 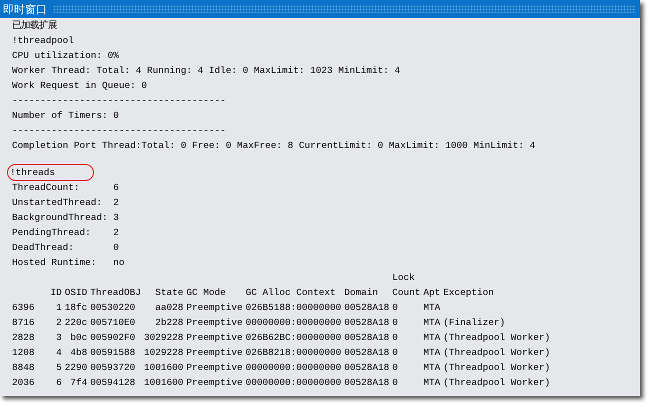 What do you see at coordinates (65, 248) in the screenshot?
I see `console-line: DeadThread: 0` at bounding box center [65, 248].